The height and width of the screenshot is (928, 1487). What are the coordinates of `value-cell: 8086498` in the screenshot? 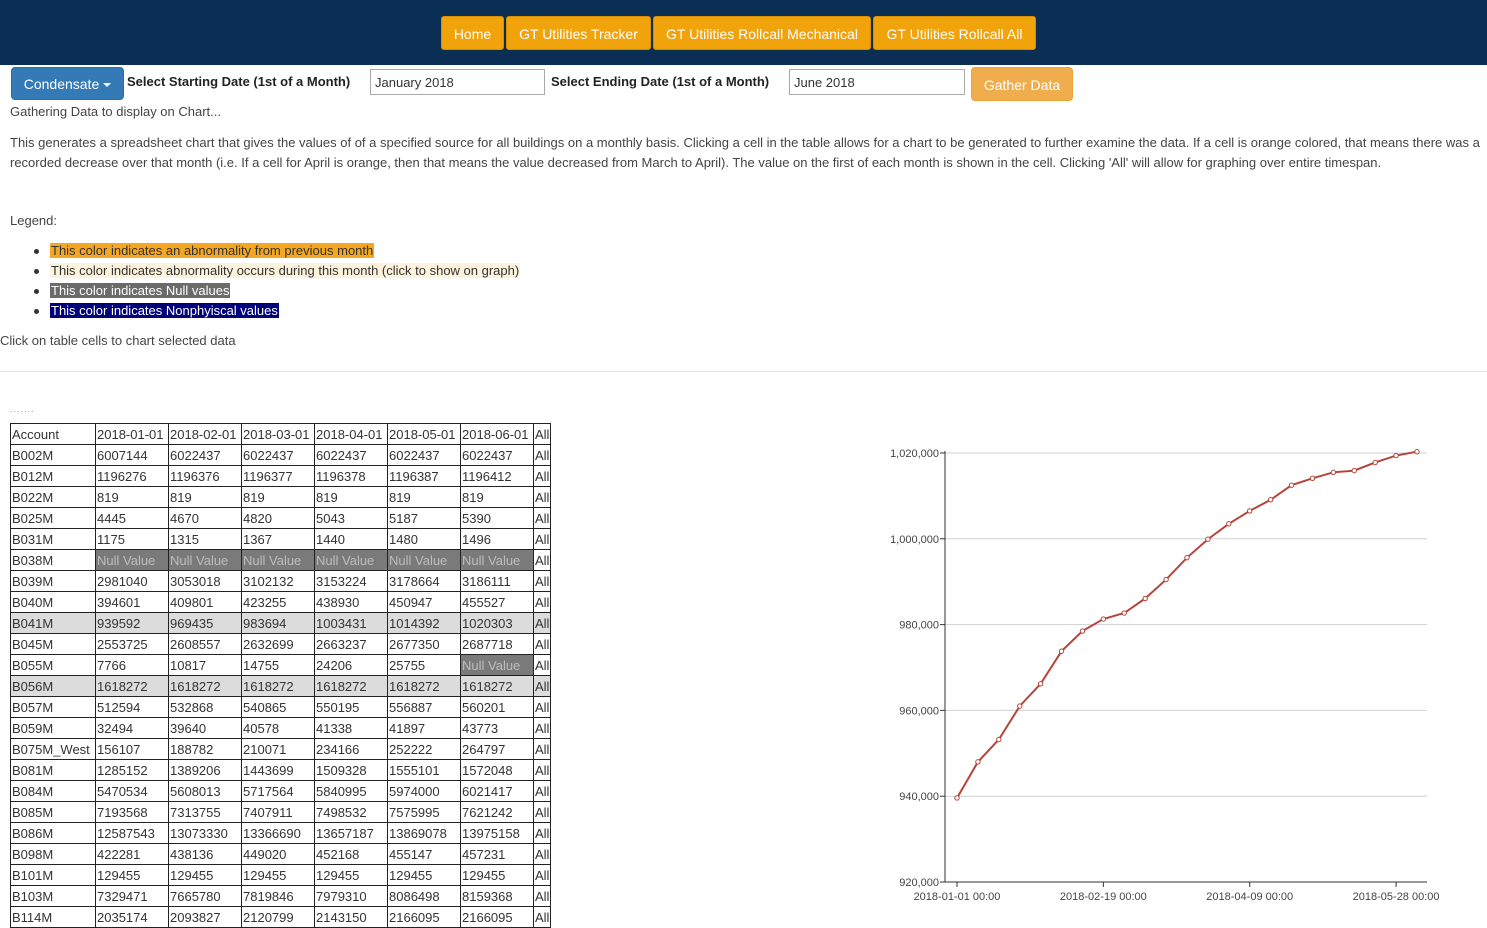 It's located at (424, 896).